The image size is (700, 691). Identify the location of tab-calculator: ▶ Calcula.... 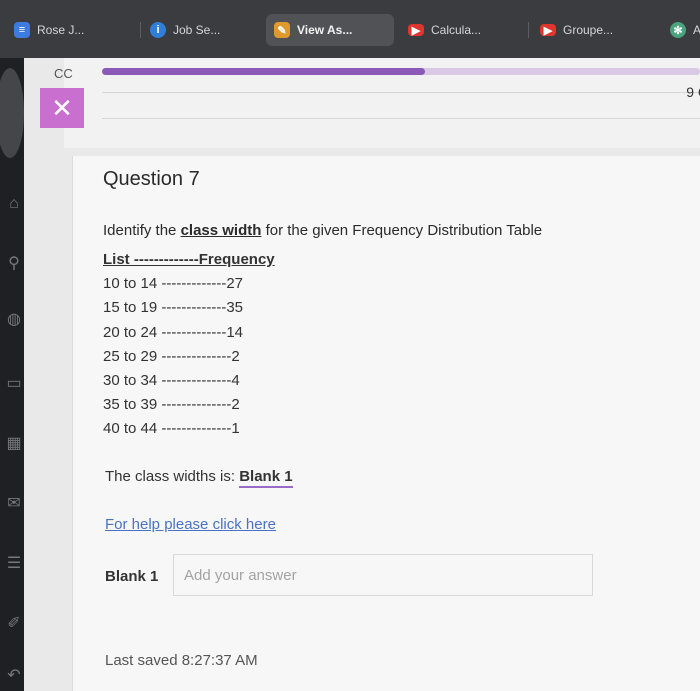
(463, 30).